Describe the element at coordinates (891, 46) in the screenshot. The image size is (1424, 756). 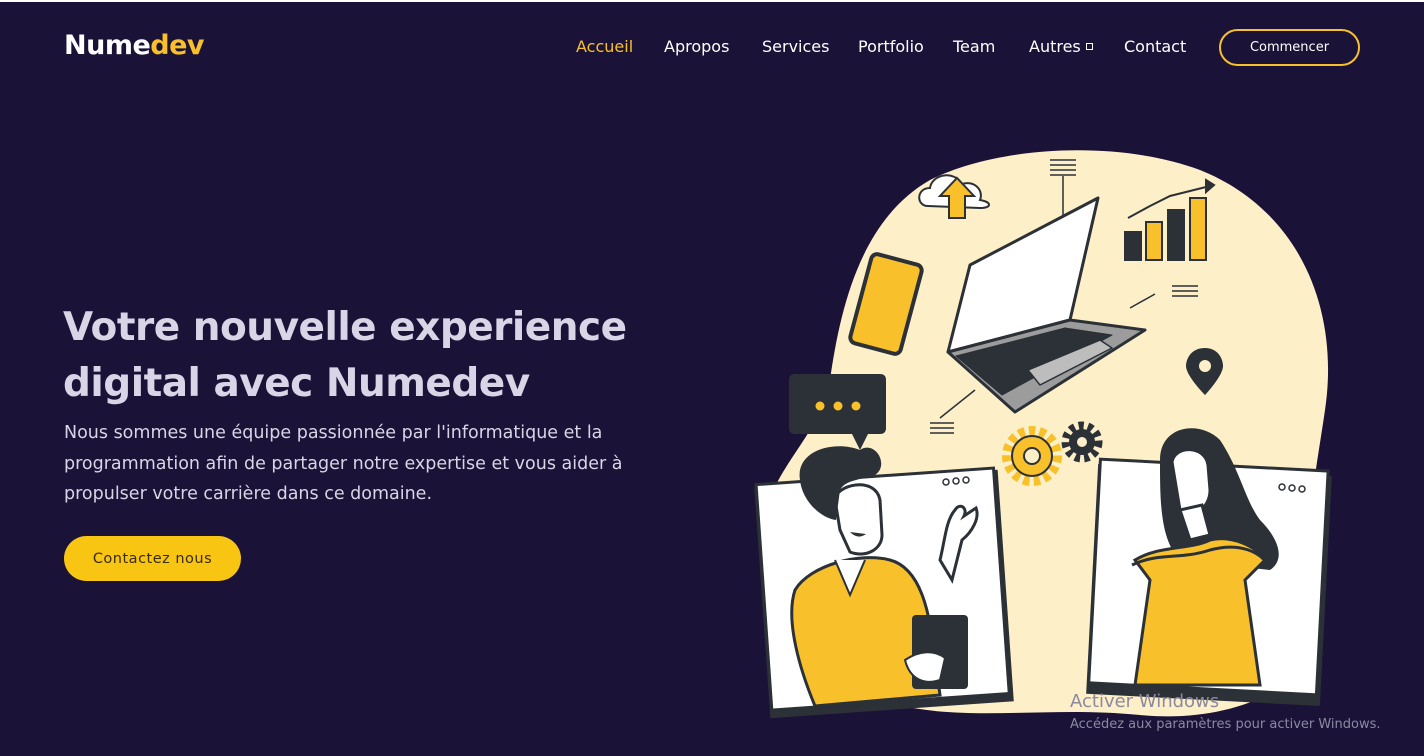
I see `nav-item-portfolio: Portfolio` at that location.